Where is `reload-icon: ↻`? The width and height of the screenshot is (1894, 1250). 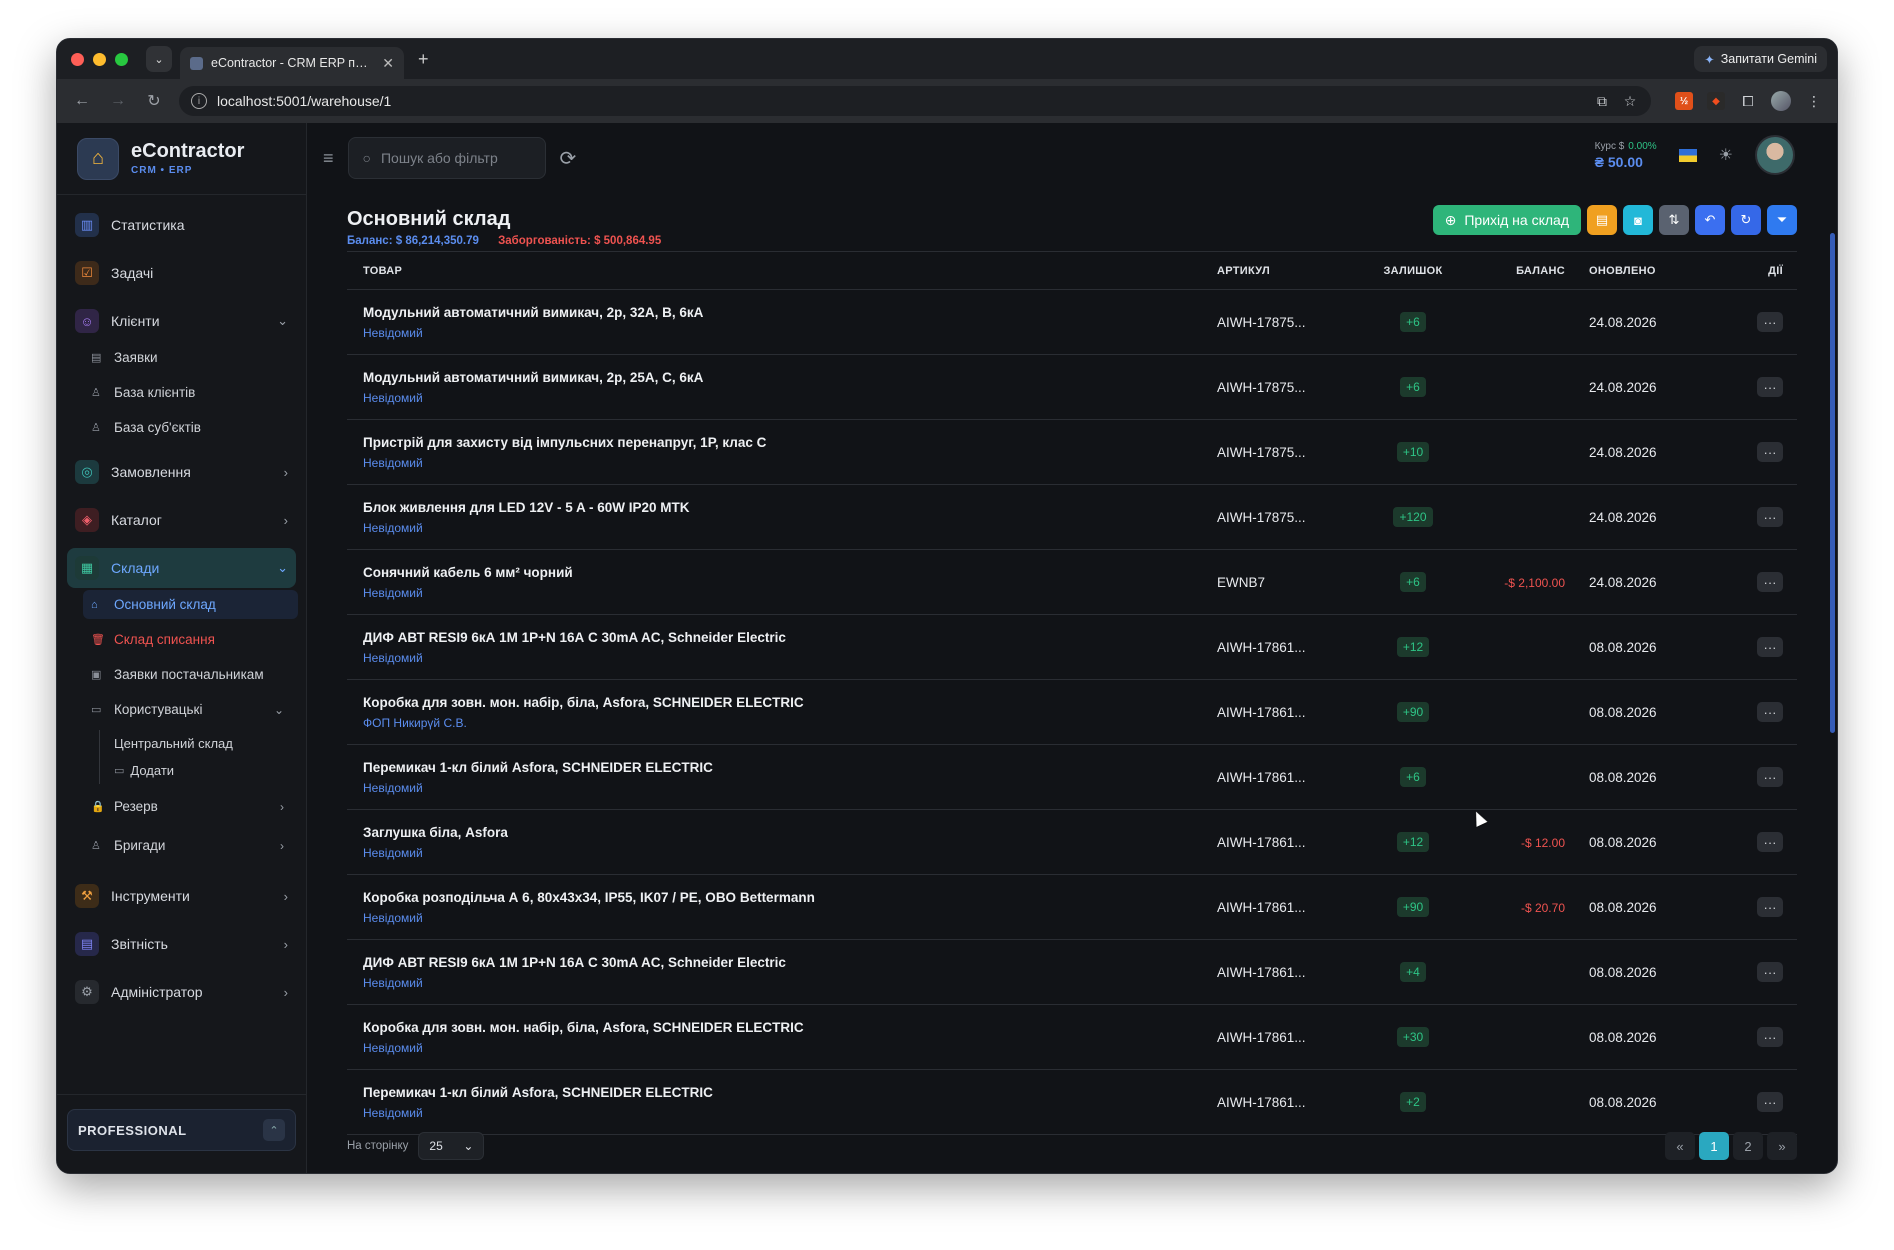 reload-icon: ↻ is located at coordinates (154, 101).